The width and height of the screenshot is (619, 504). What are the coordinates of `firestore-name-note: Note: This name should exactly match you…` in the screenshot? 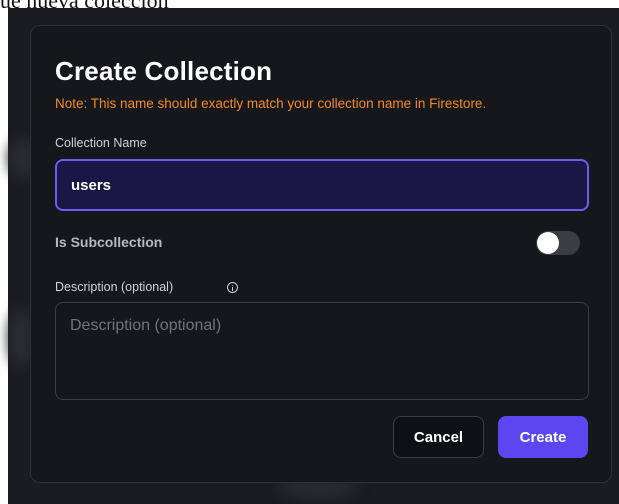 It's located at (271, 103).